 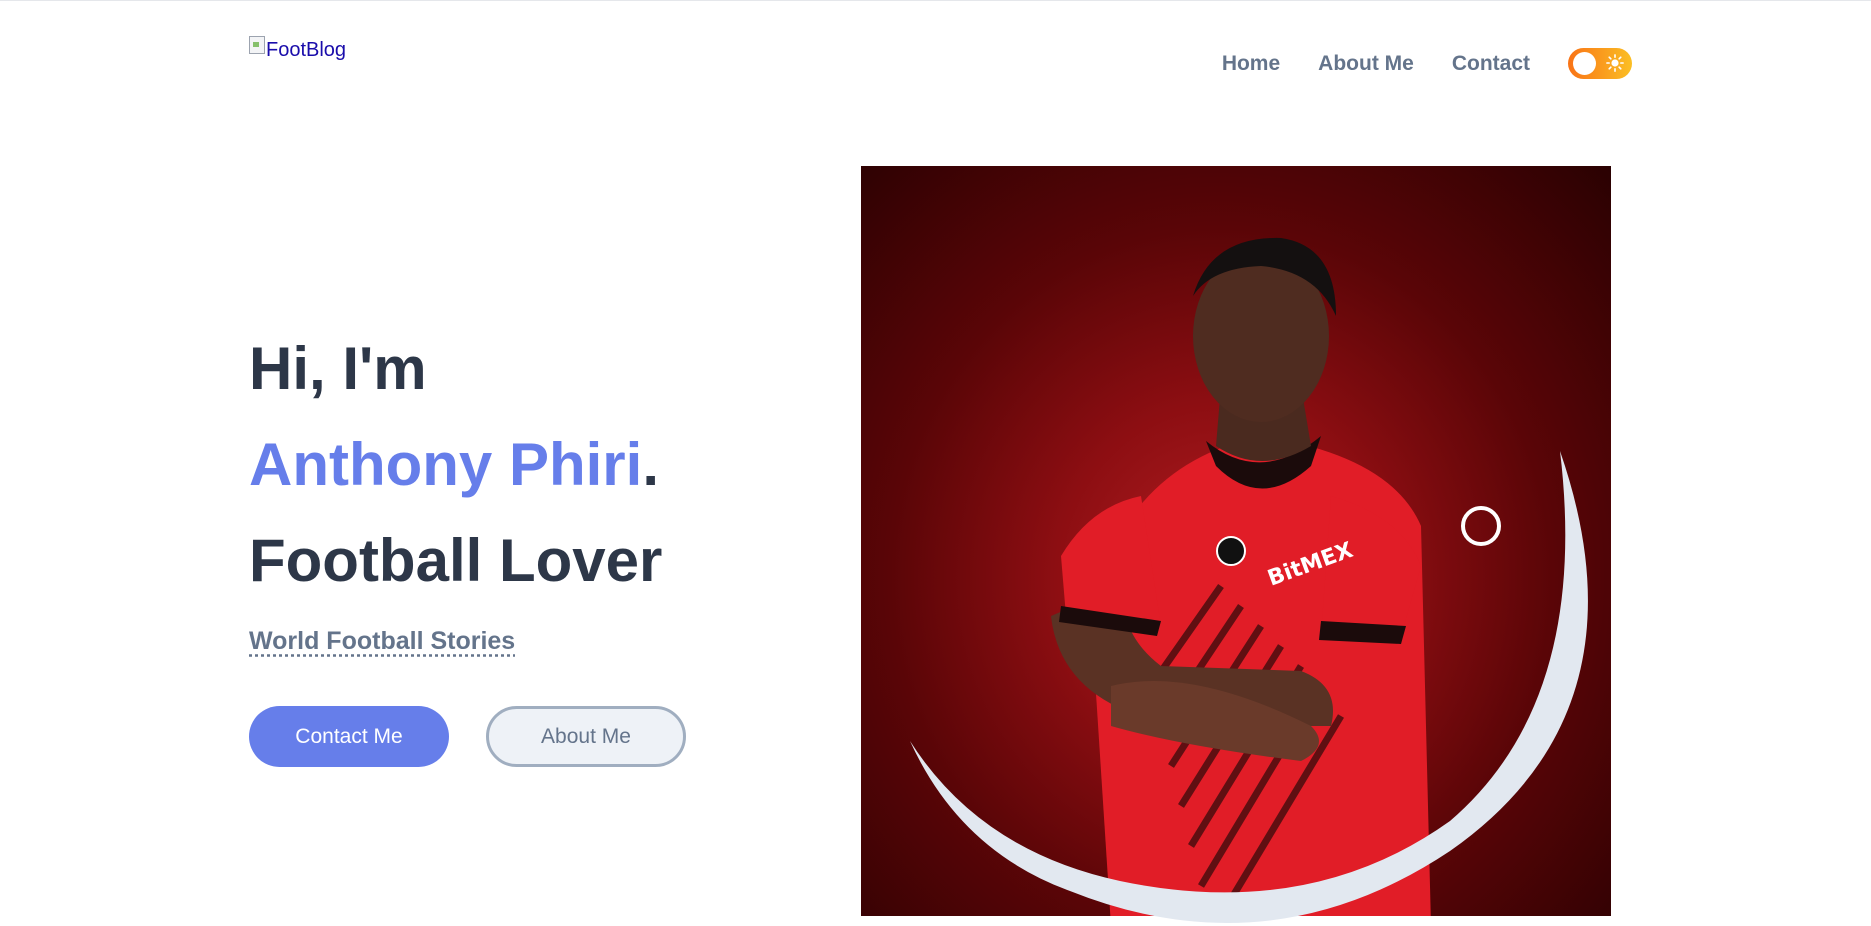 I want to click on main-nav: Home About Me Contact, so click(x=1408, y=63).